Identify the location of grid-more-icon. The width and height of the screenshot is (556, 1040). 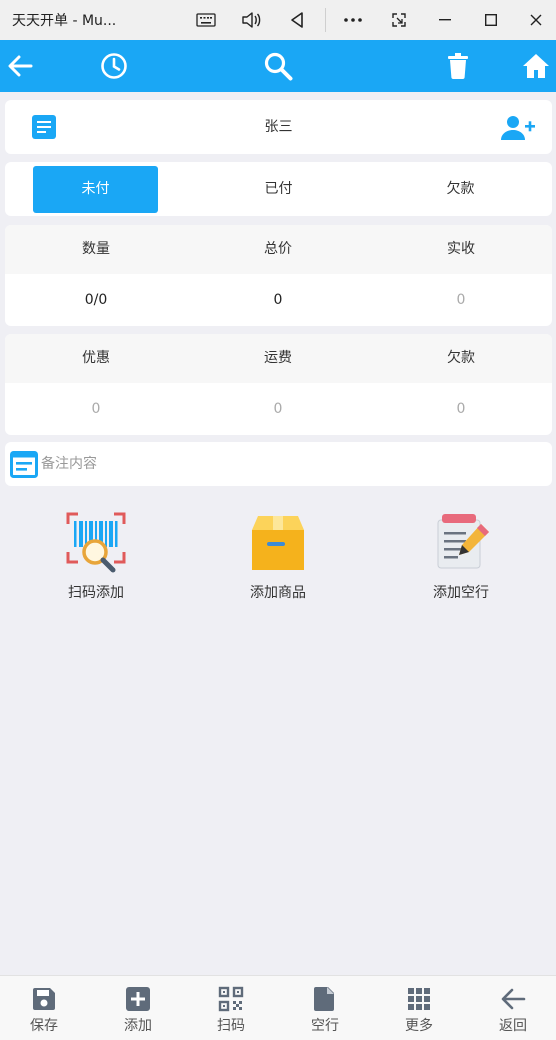
(419, 999).